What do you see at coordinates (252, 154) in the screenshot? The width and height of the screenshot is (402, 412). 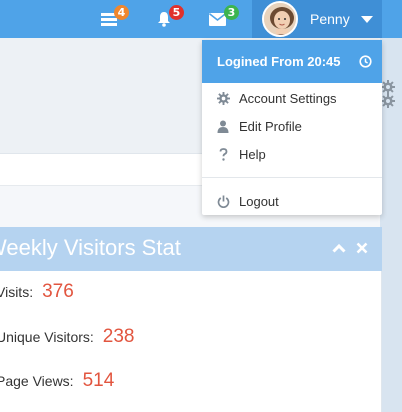 I see `menu-item-label: Help` at bounding box center [252, 154].